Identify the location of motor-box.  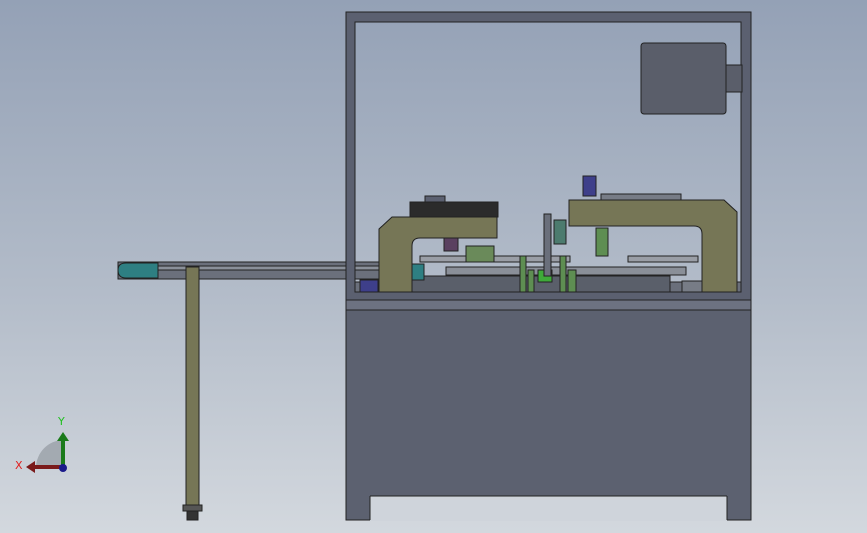
(691, 78).